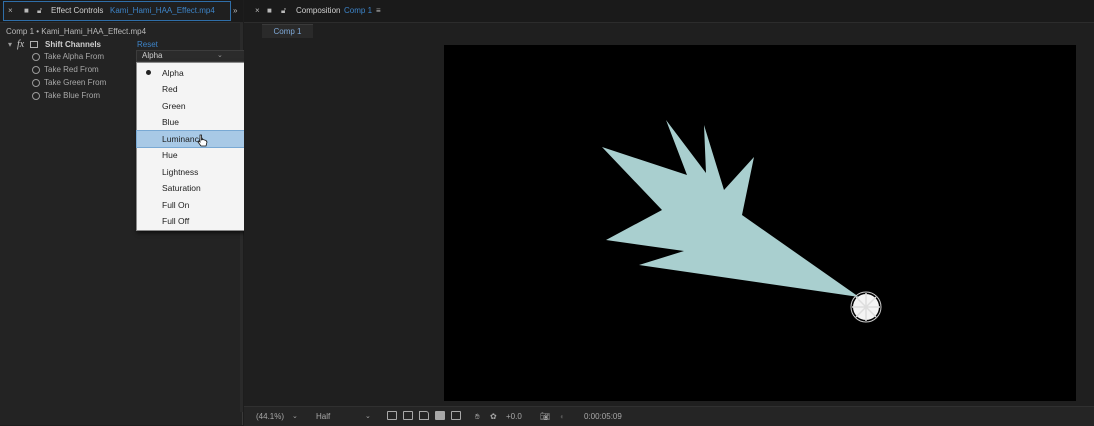 The height and width of the screenshot is (426, 1094). I want to click on sparkle-shape, so click(866, 307).